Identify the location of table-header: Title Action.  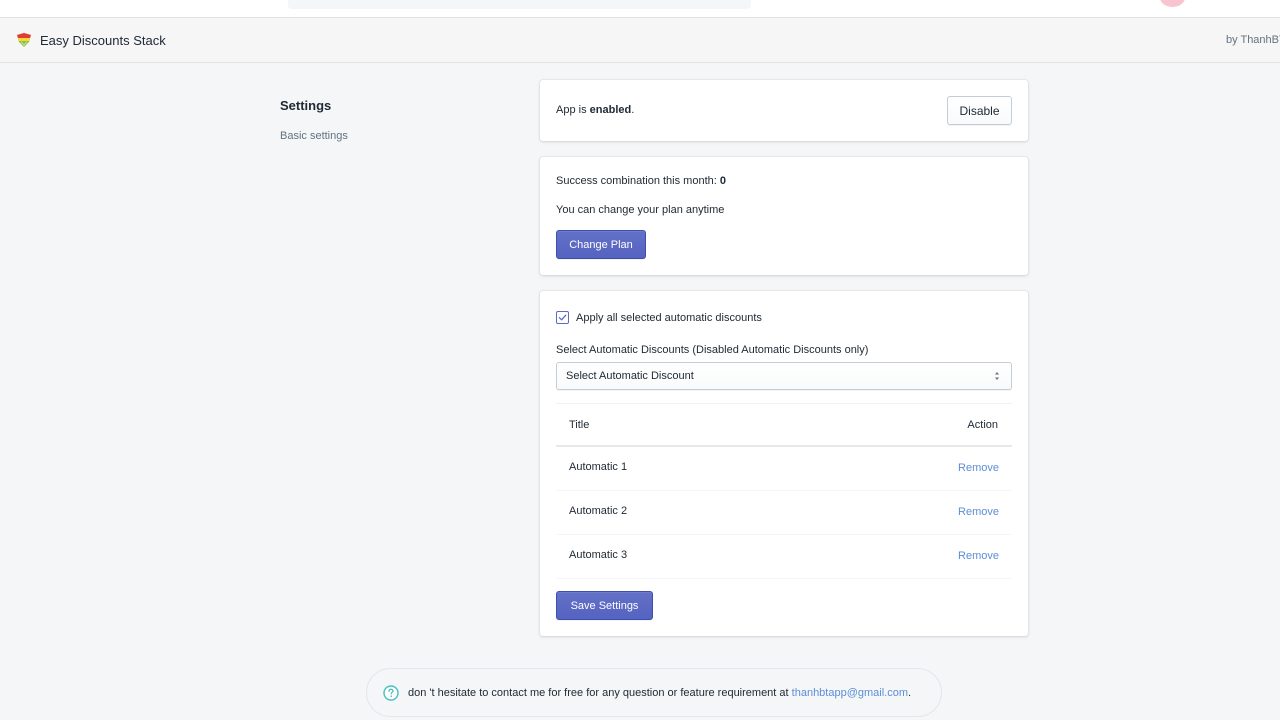
(784, 425).